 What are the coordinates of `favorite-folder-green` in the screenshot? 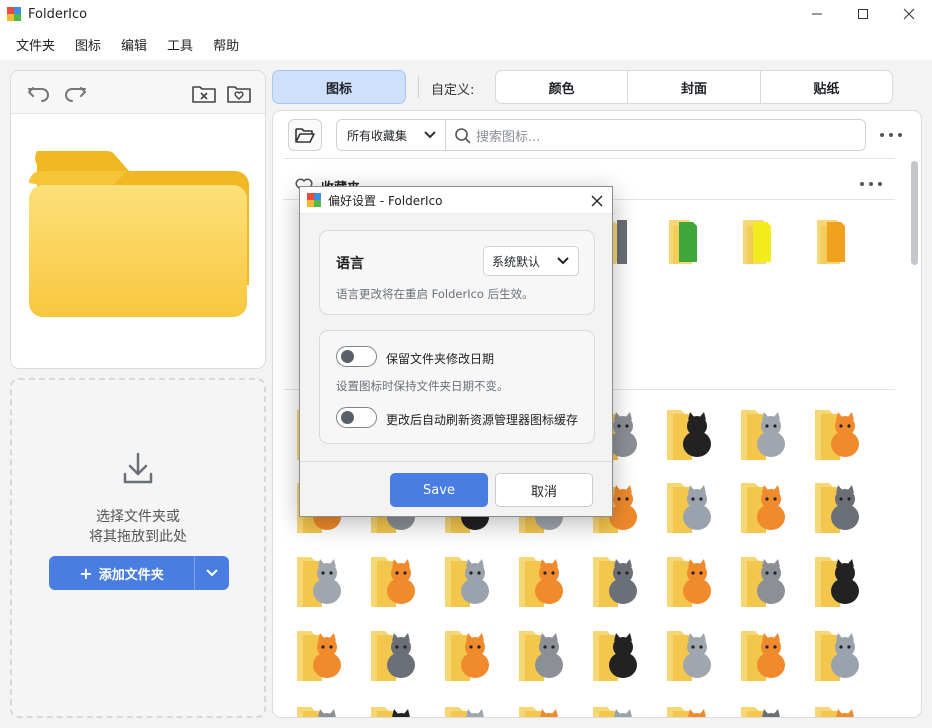 It's located at (691, 242).